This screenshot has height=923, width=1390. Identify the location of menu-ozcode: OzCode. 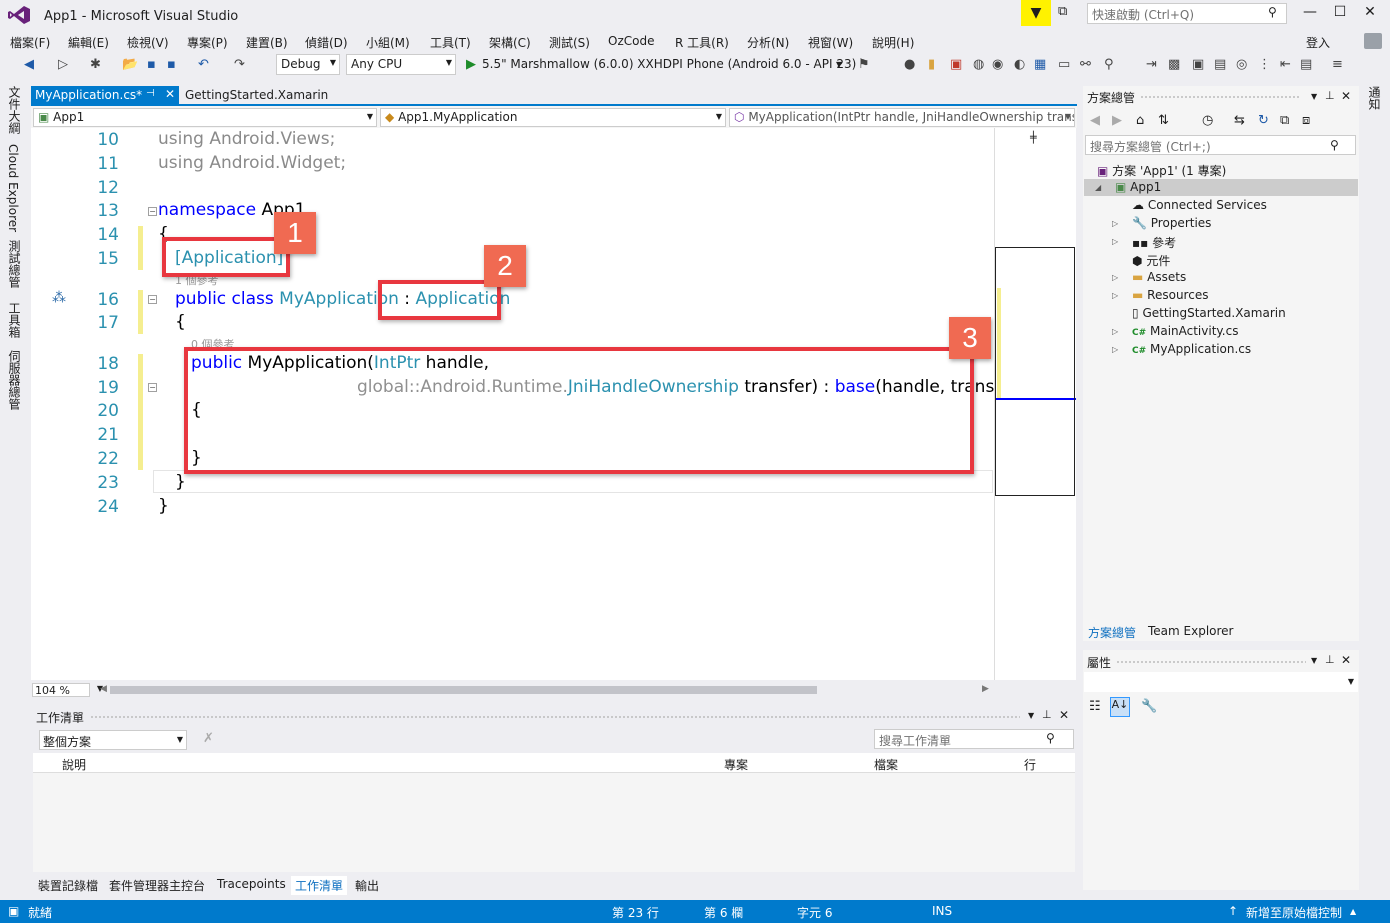
(631, 41).